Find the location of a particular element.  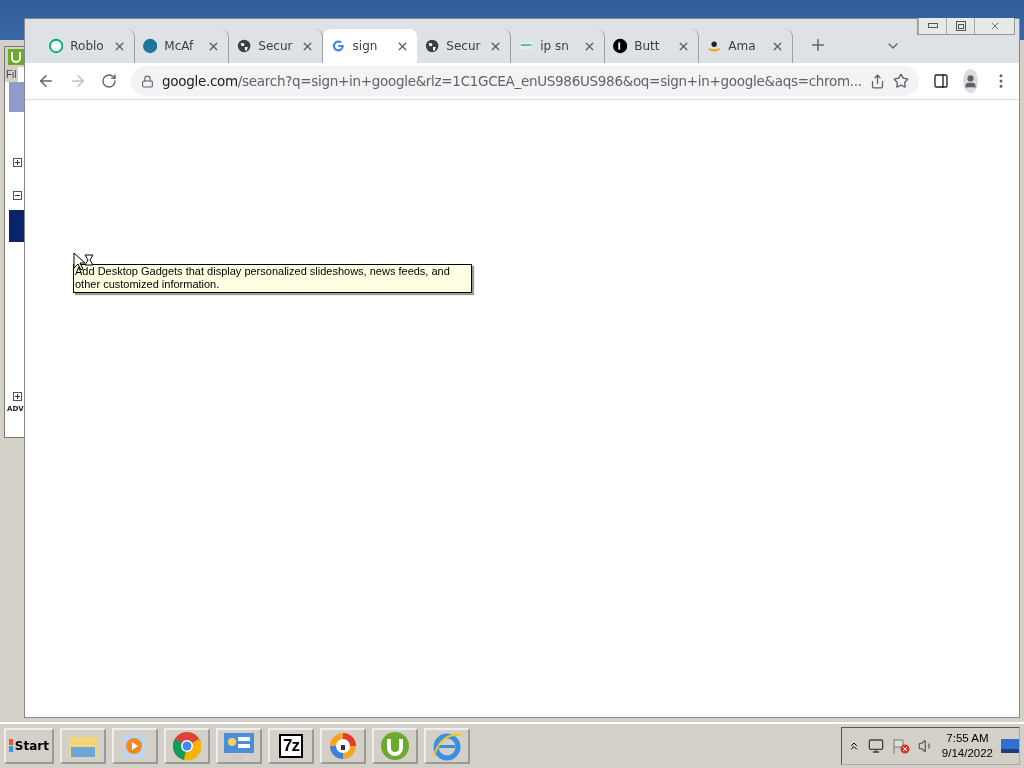

star-icon is located at coordinates (900, 81).